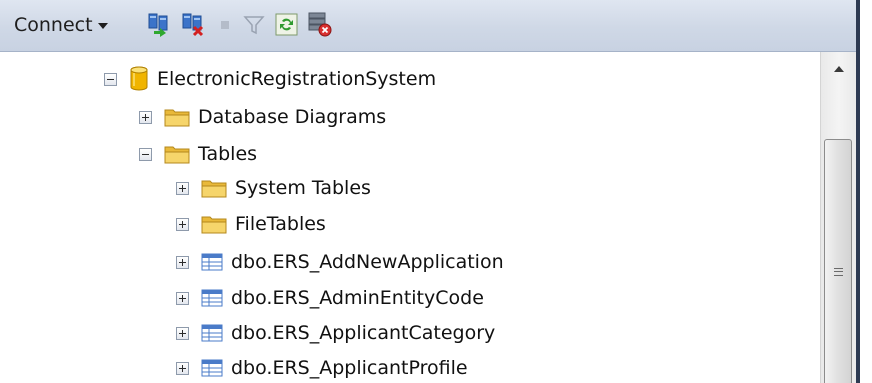 This screenshot has height=383, width=872. I want to click on refresh-icon, so click(287, 24).